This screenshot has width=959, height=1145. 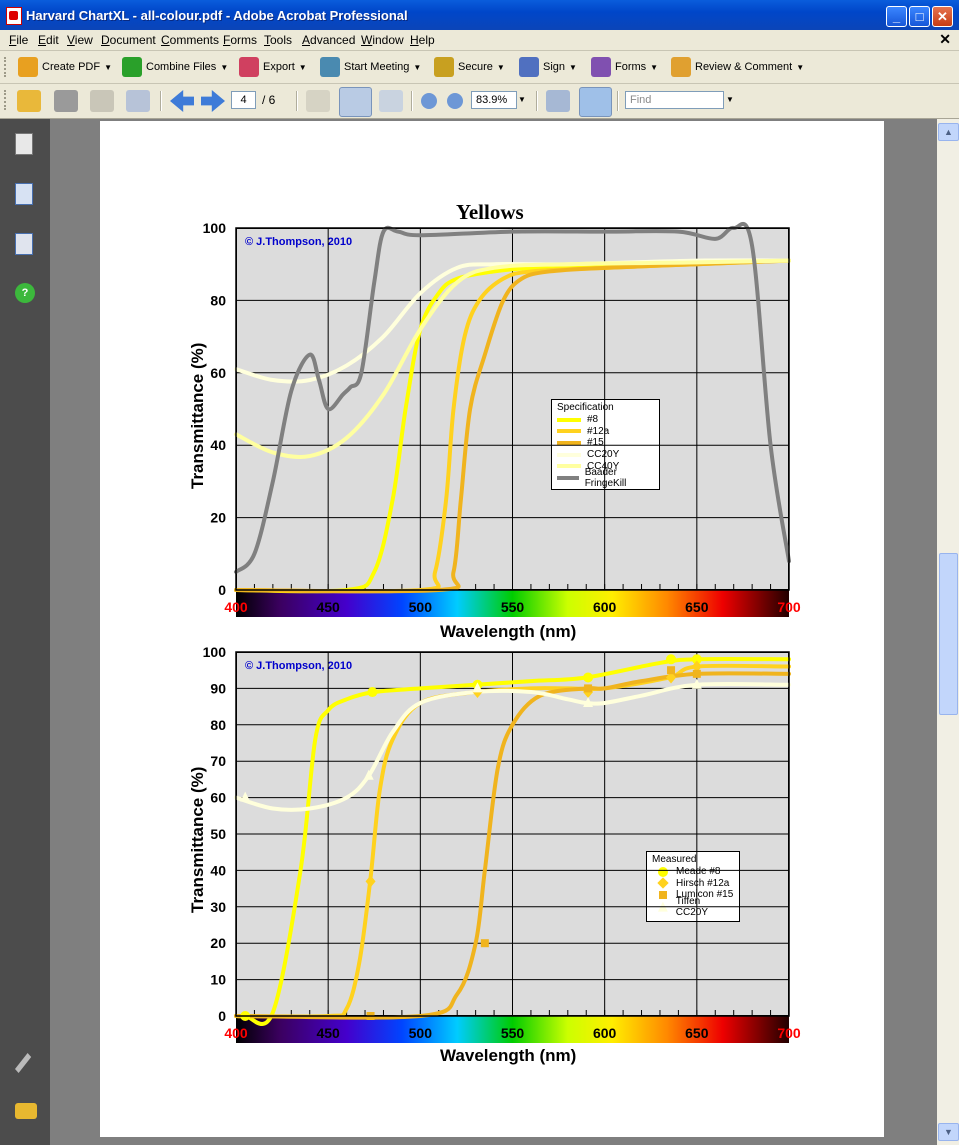 What do you see at coordinates (382, 40) in the screenshot?
I see `menu-window: Window` at bounding box center [382, 40].